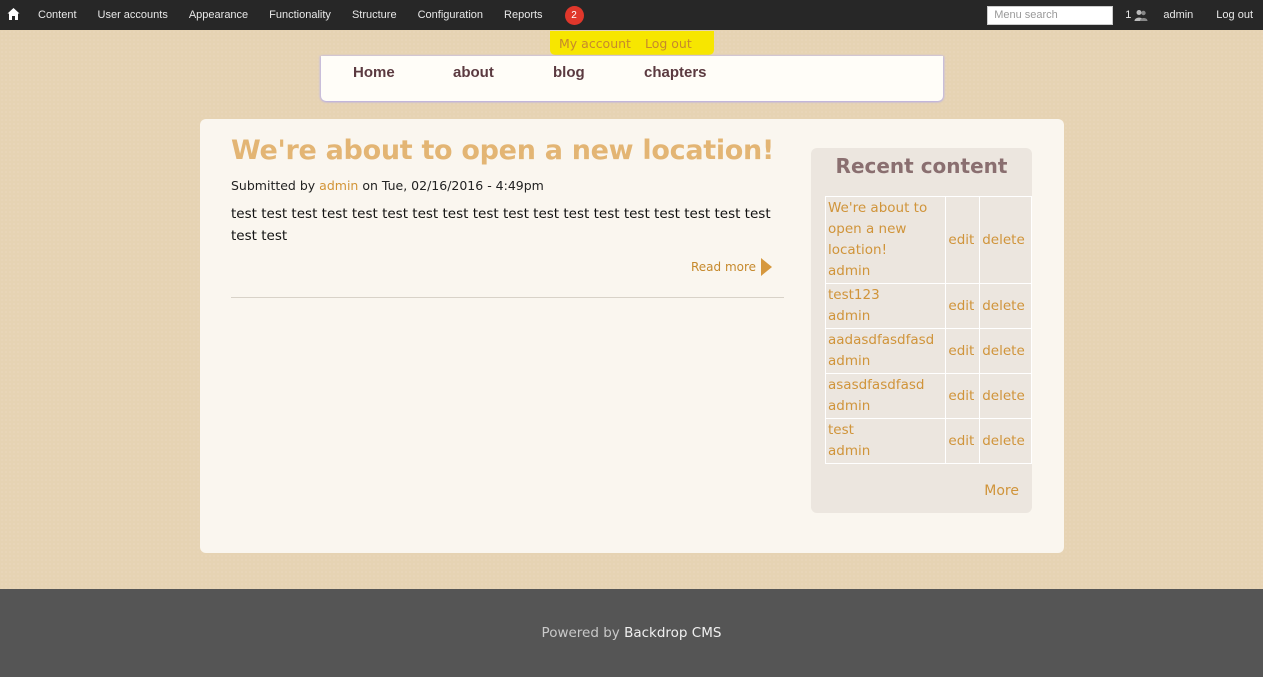  I want to click on post-divider, so click(507, 297).